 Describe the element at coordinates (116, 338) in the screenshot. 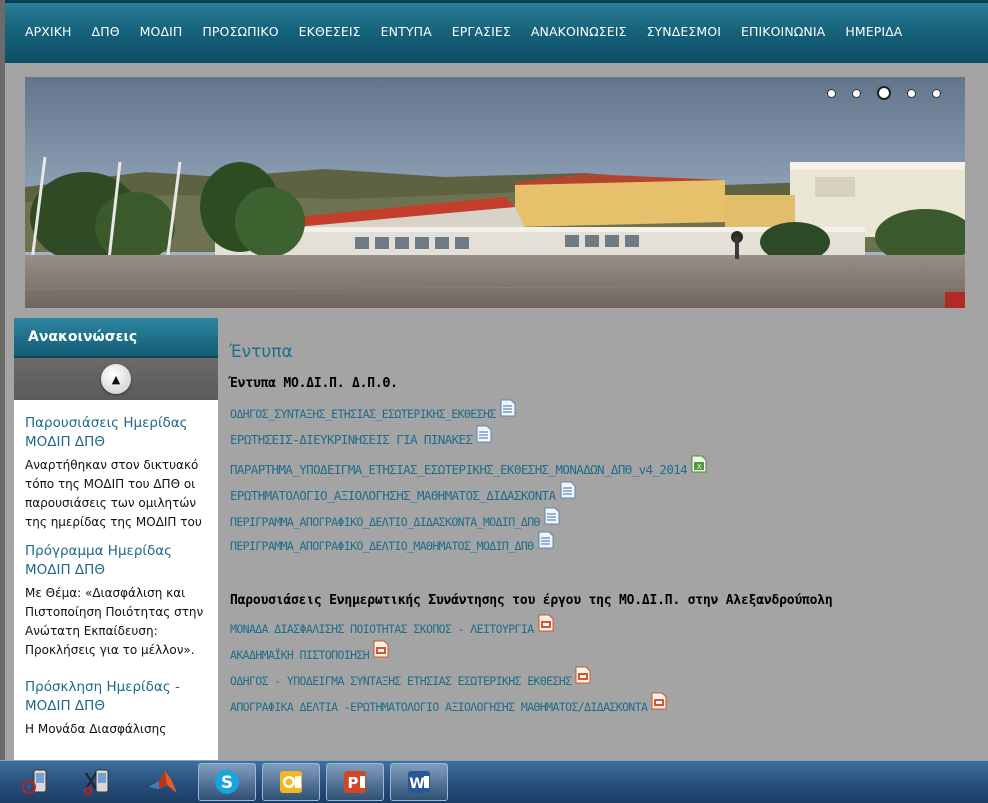

I see `sidebar-title: Ανακοινώσεις` at that location.